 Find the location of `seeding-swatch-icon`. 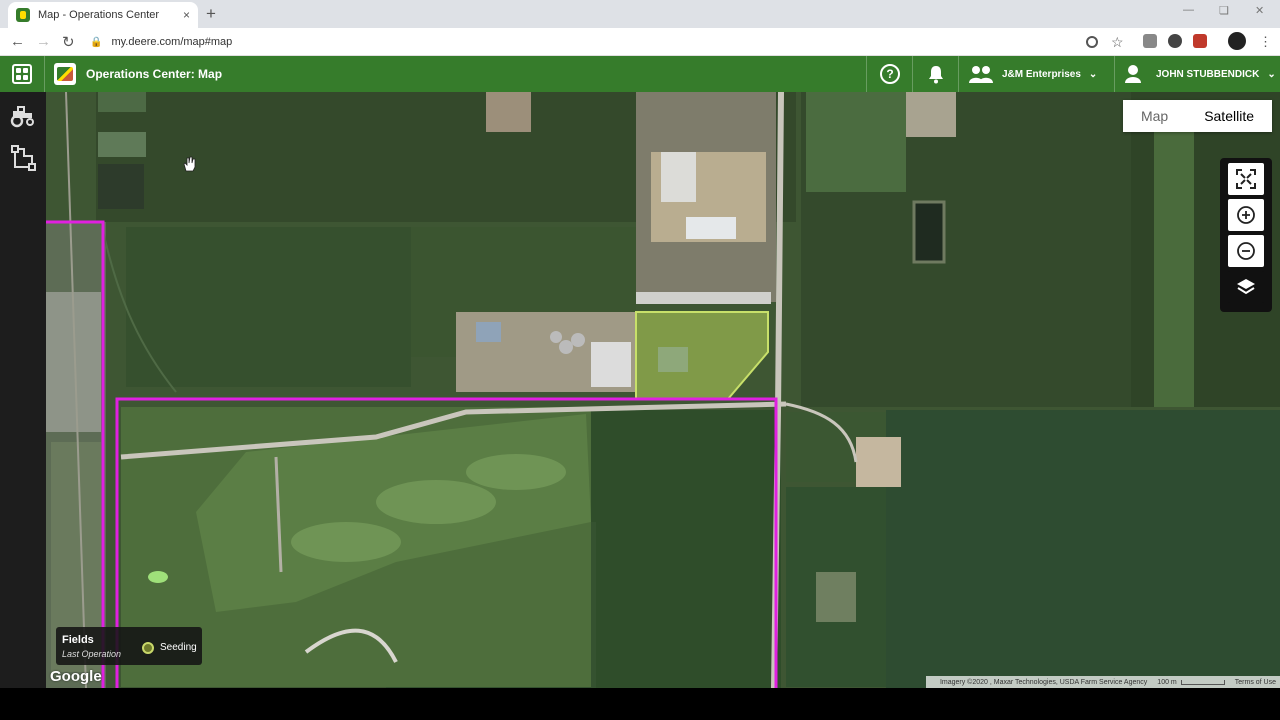

seeding-swatch-icon is located at coordinates (148, 648).